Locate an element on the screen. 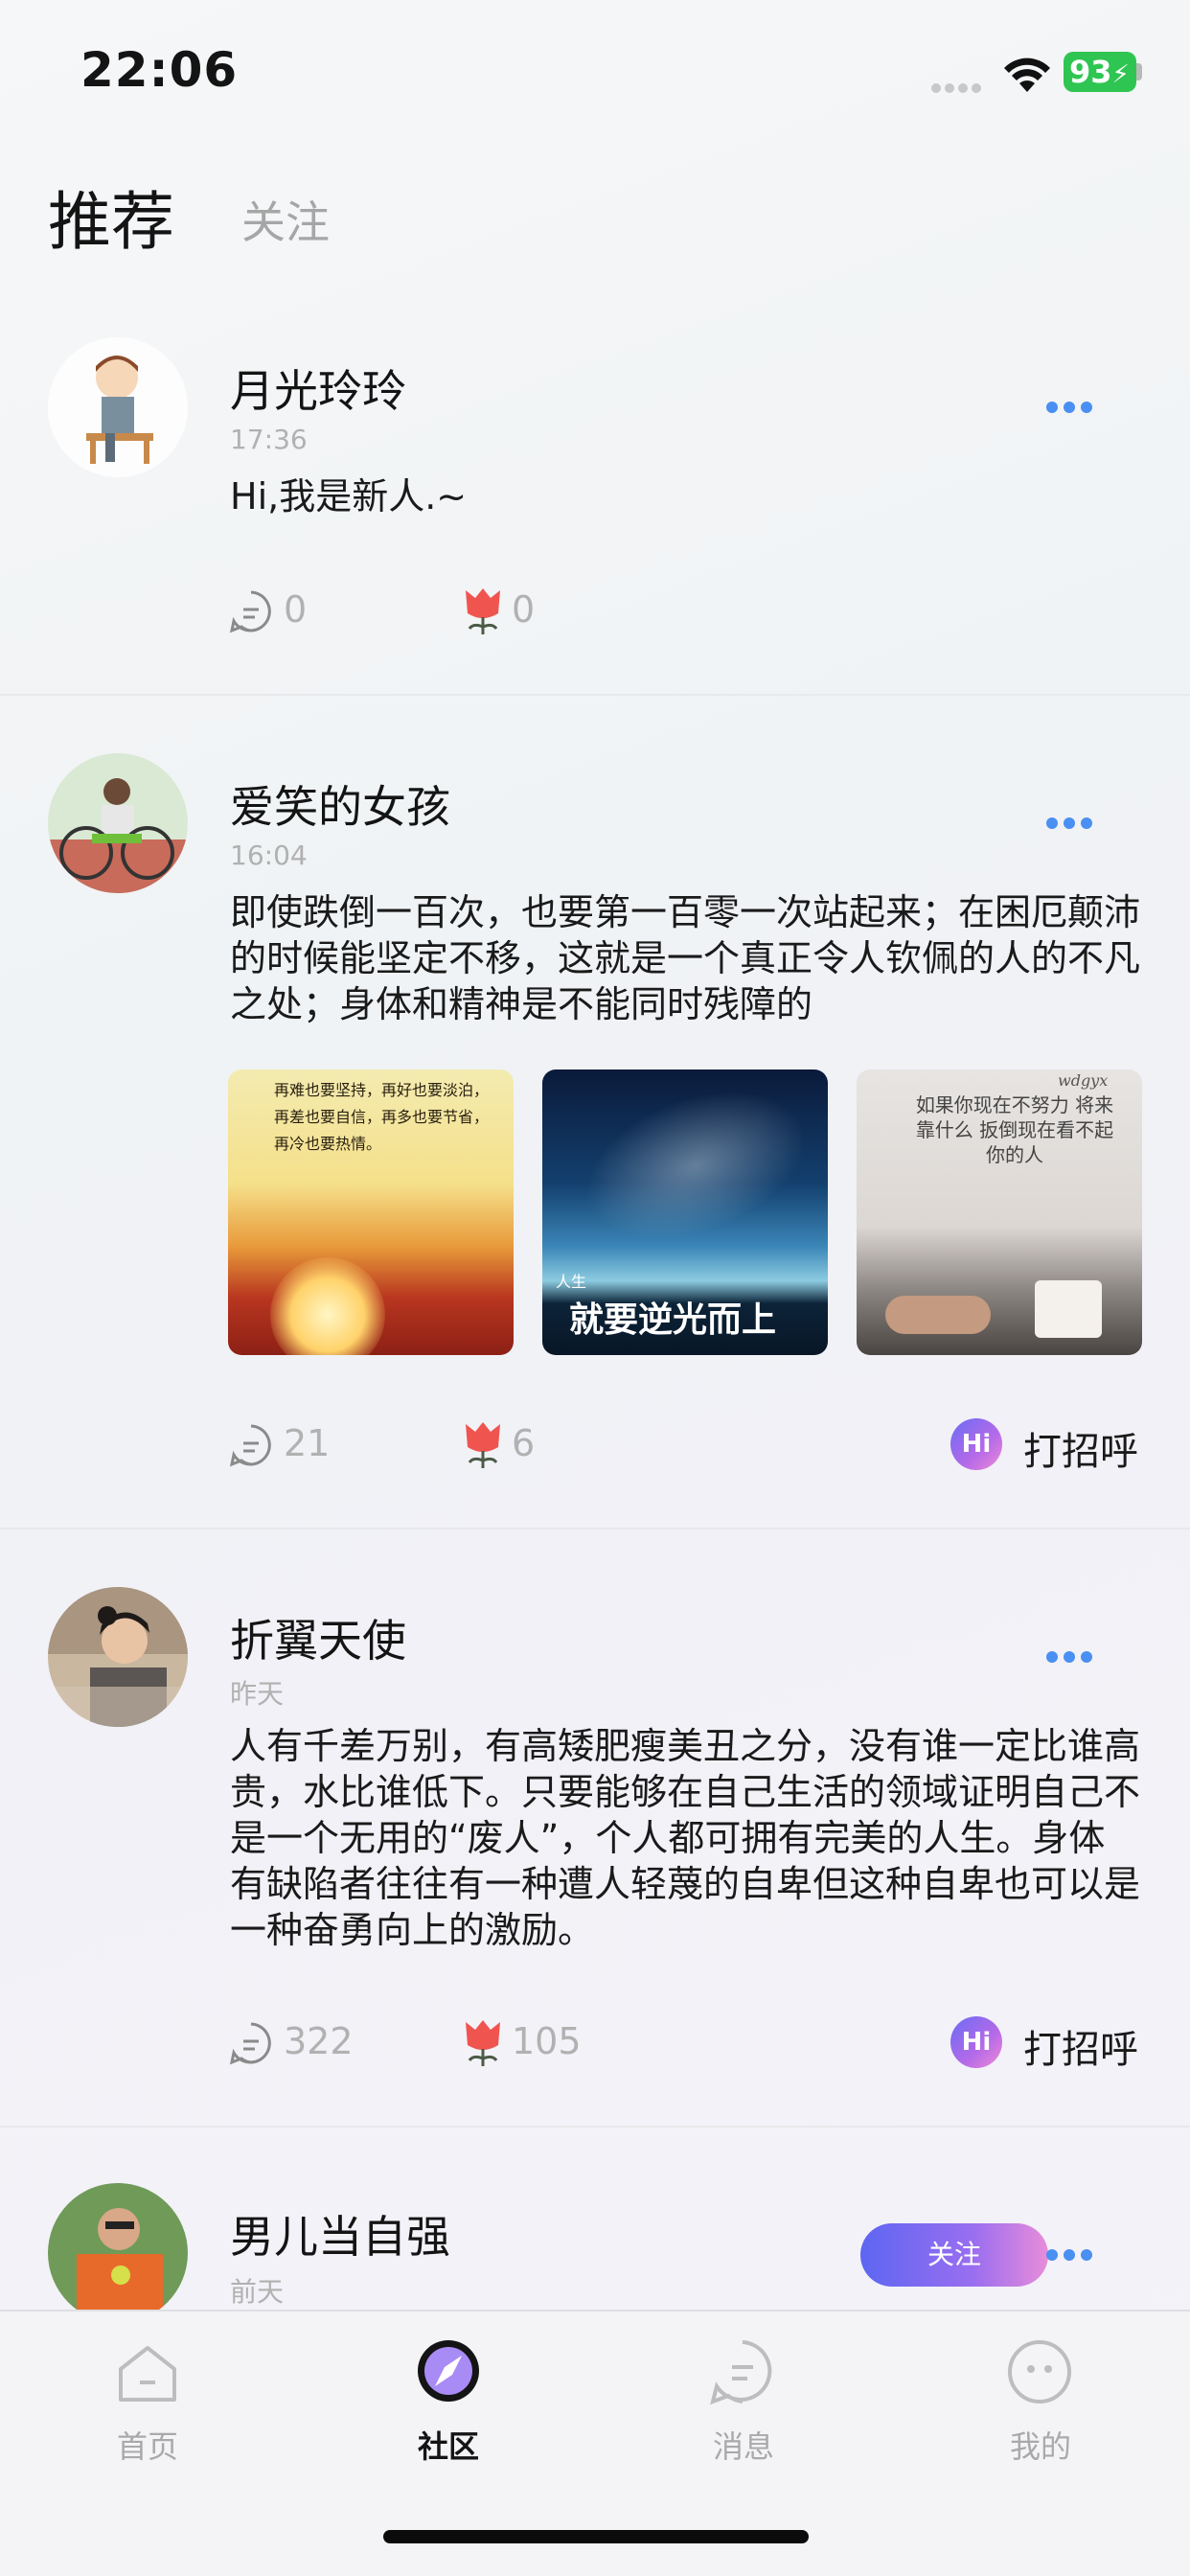 The image size is (1190, 2576). post-username: 折翼天使 is located at coordinates (318, 1637).